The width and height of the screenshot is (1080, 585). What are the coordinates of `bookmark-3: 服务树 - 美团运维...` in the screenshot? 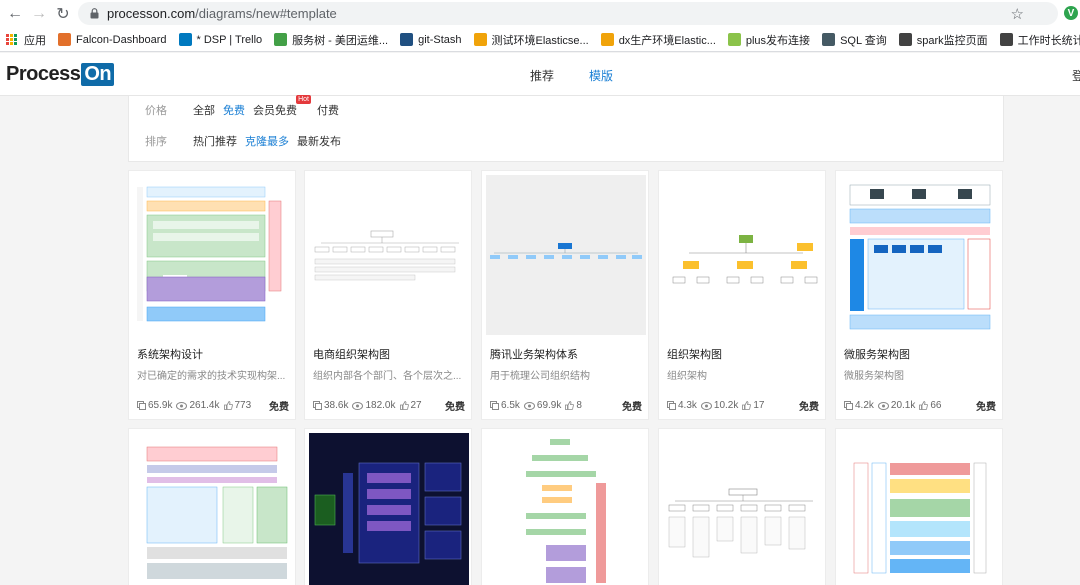 It's located at (331, 40).